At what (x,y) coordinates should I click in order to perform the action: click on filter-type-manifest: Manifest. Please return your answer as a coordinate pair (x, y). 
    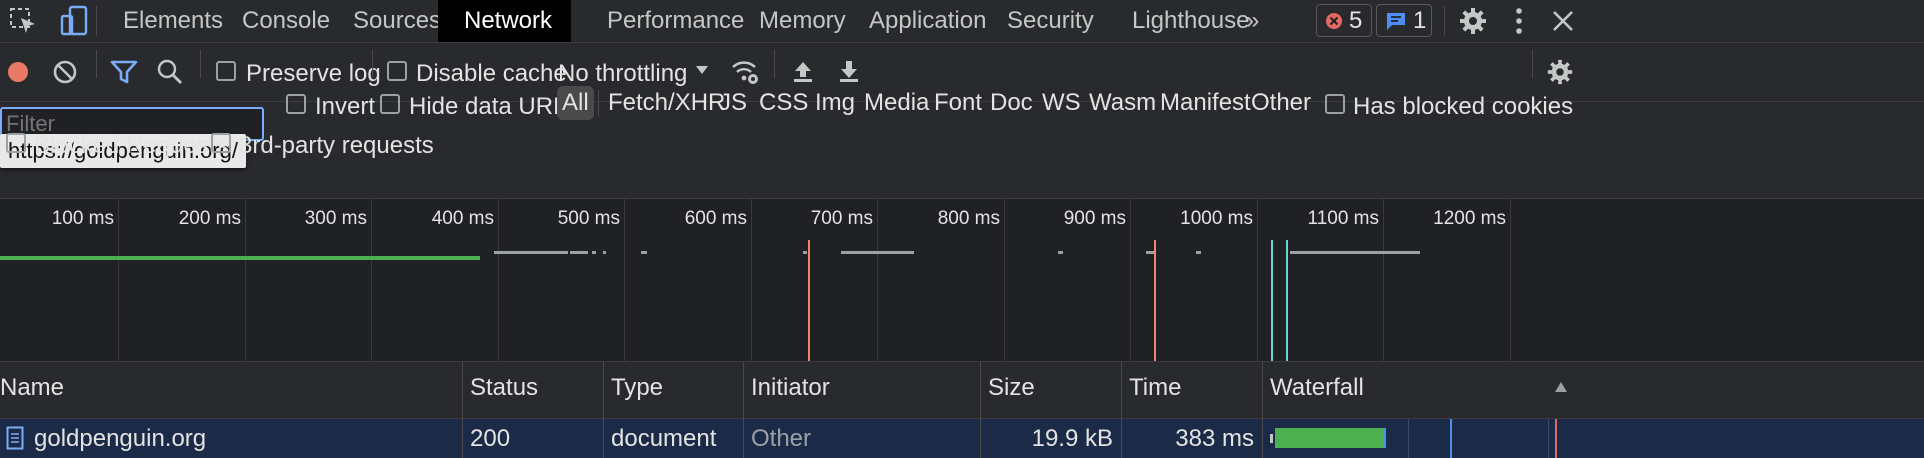
    Looking at the image, I should click on (1205, 103).